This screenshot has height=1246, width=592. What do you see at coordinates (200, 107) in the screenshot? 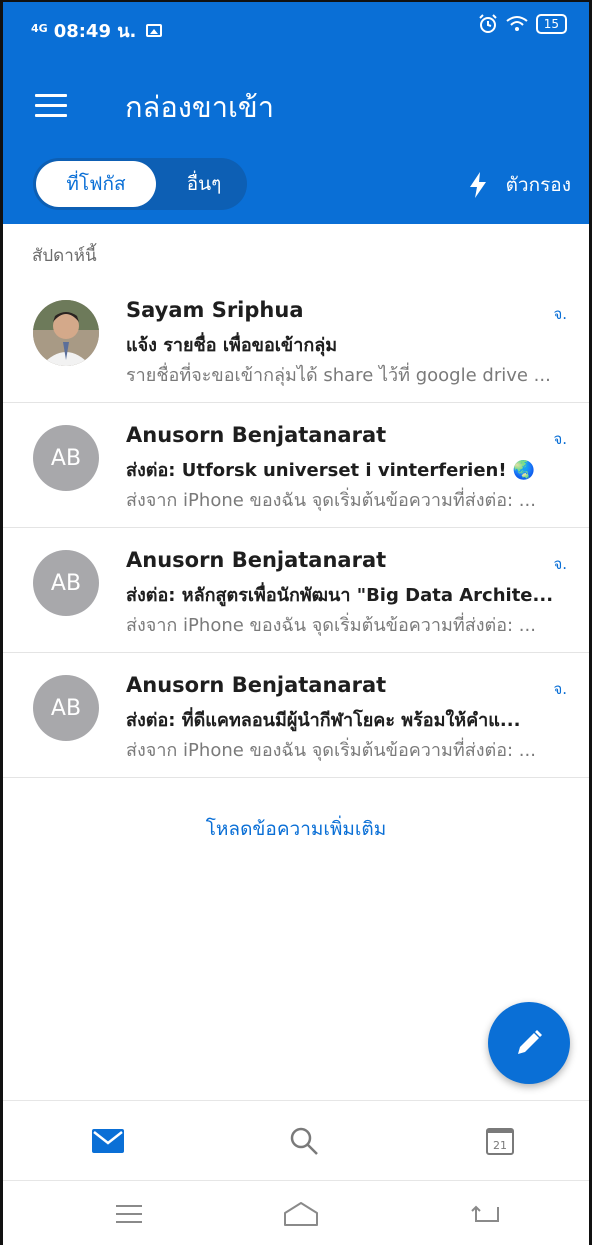
I see `page-title: กล่องขาเข้า` at bounding box center [200, 107].